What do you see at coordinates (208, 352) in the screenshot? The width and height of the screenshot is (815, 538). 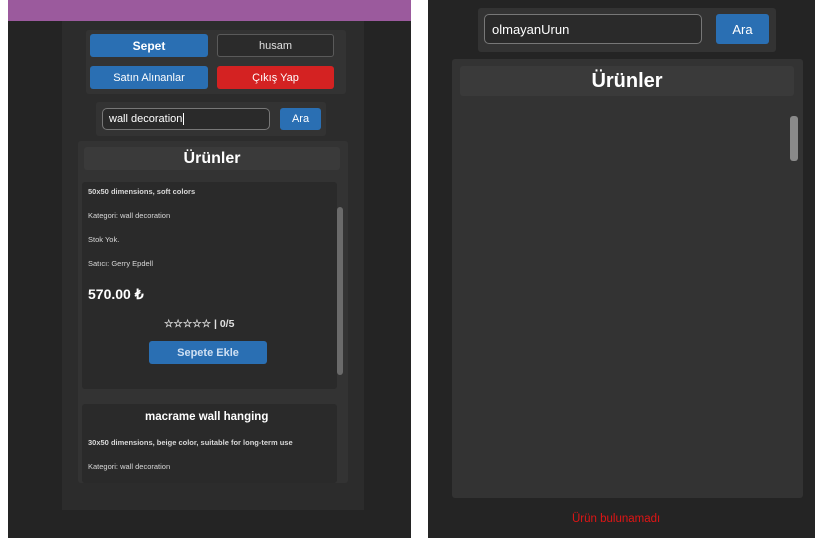 I see `add-to-cart-button: Sepete Ekle` at bounding box center [208, 352].